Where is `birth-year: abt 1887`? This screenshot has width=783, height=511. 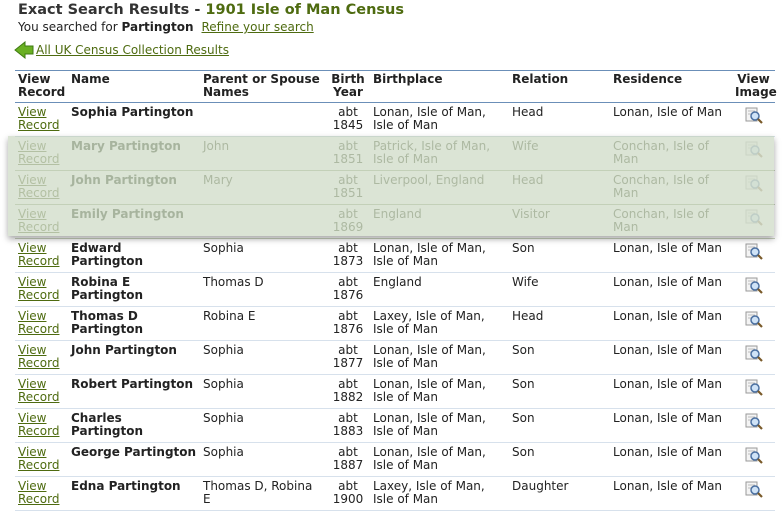
birth-year: abt 1887 is located at coordinates (348, 459).